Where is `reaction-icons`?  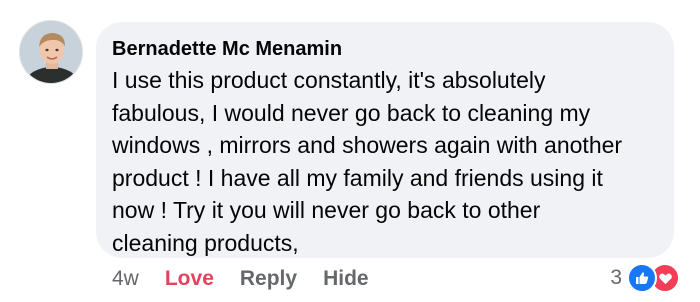
reaction-icons is located at coordinates (653, 278).